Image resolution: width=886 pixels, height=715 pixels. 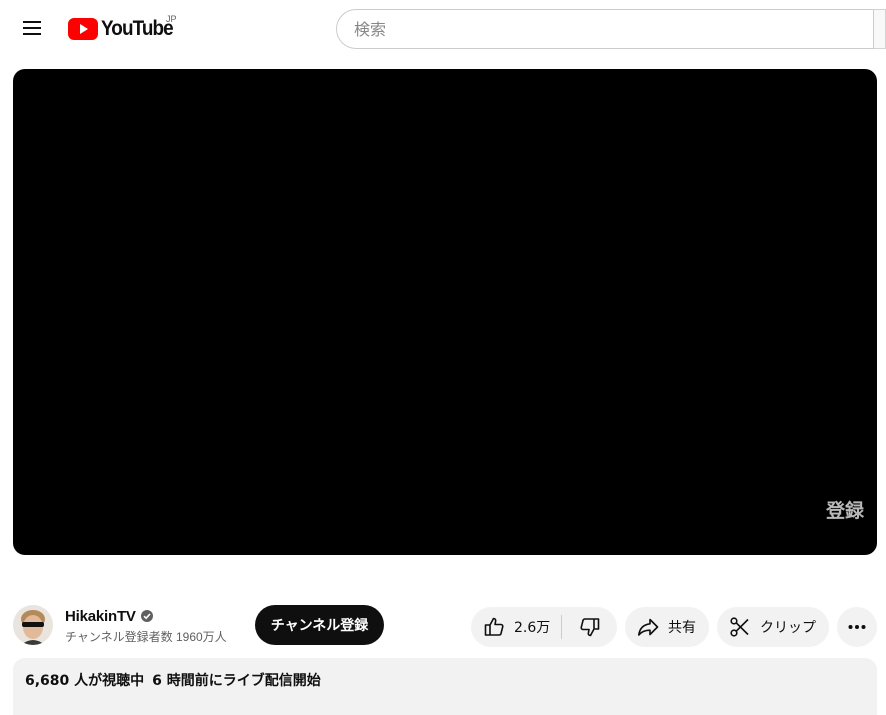 I want to click on description-box: 6,680 人が視聴中 6 時間前にライブ配信開始, so click(x=445, y=686).